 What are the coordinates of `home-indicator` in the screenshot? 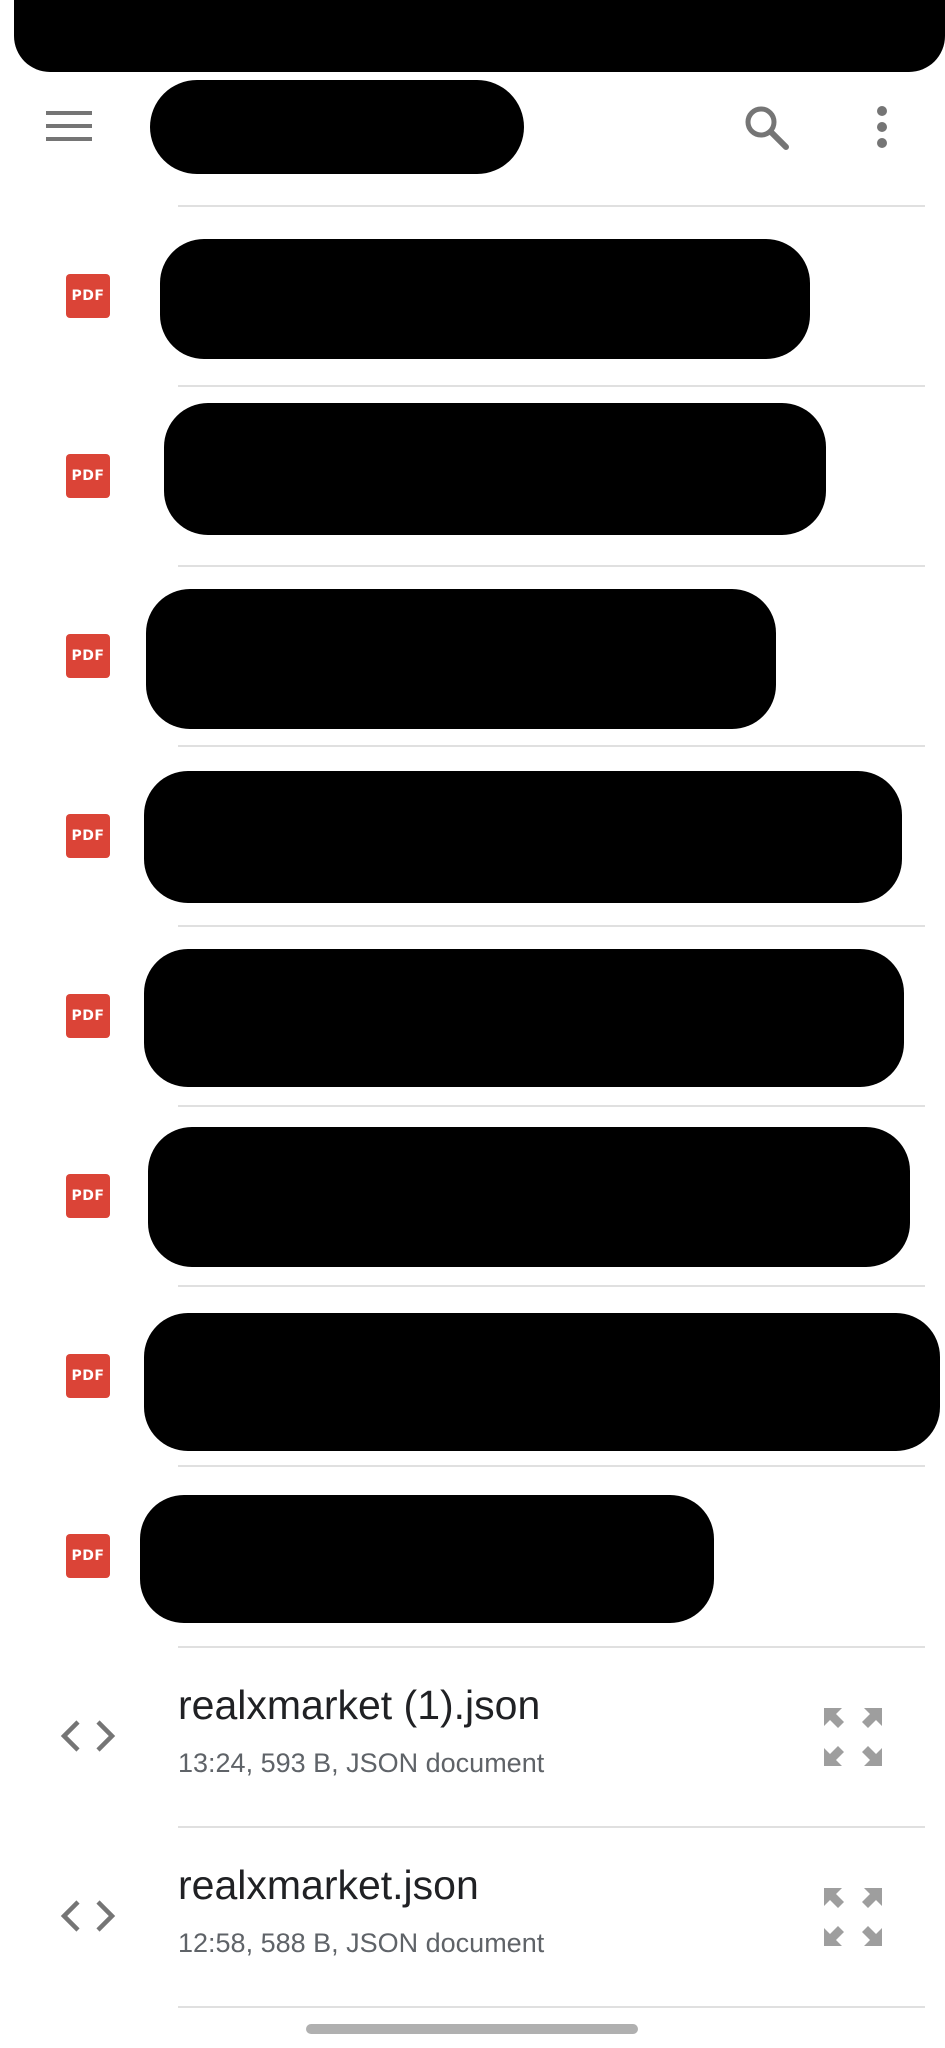 It's located at (472, 2029).